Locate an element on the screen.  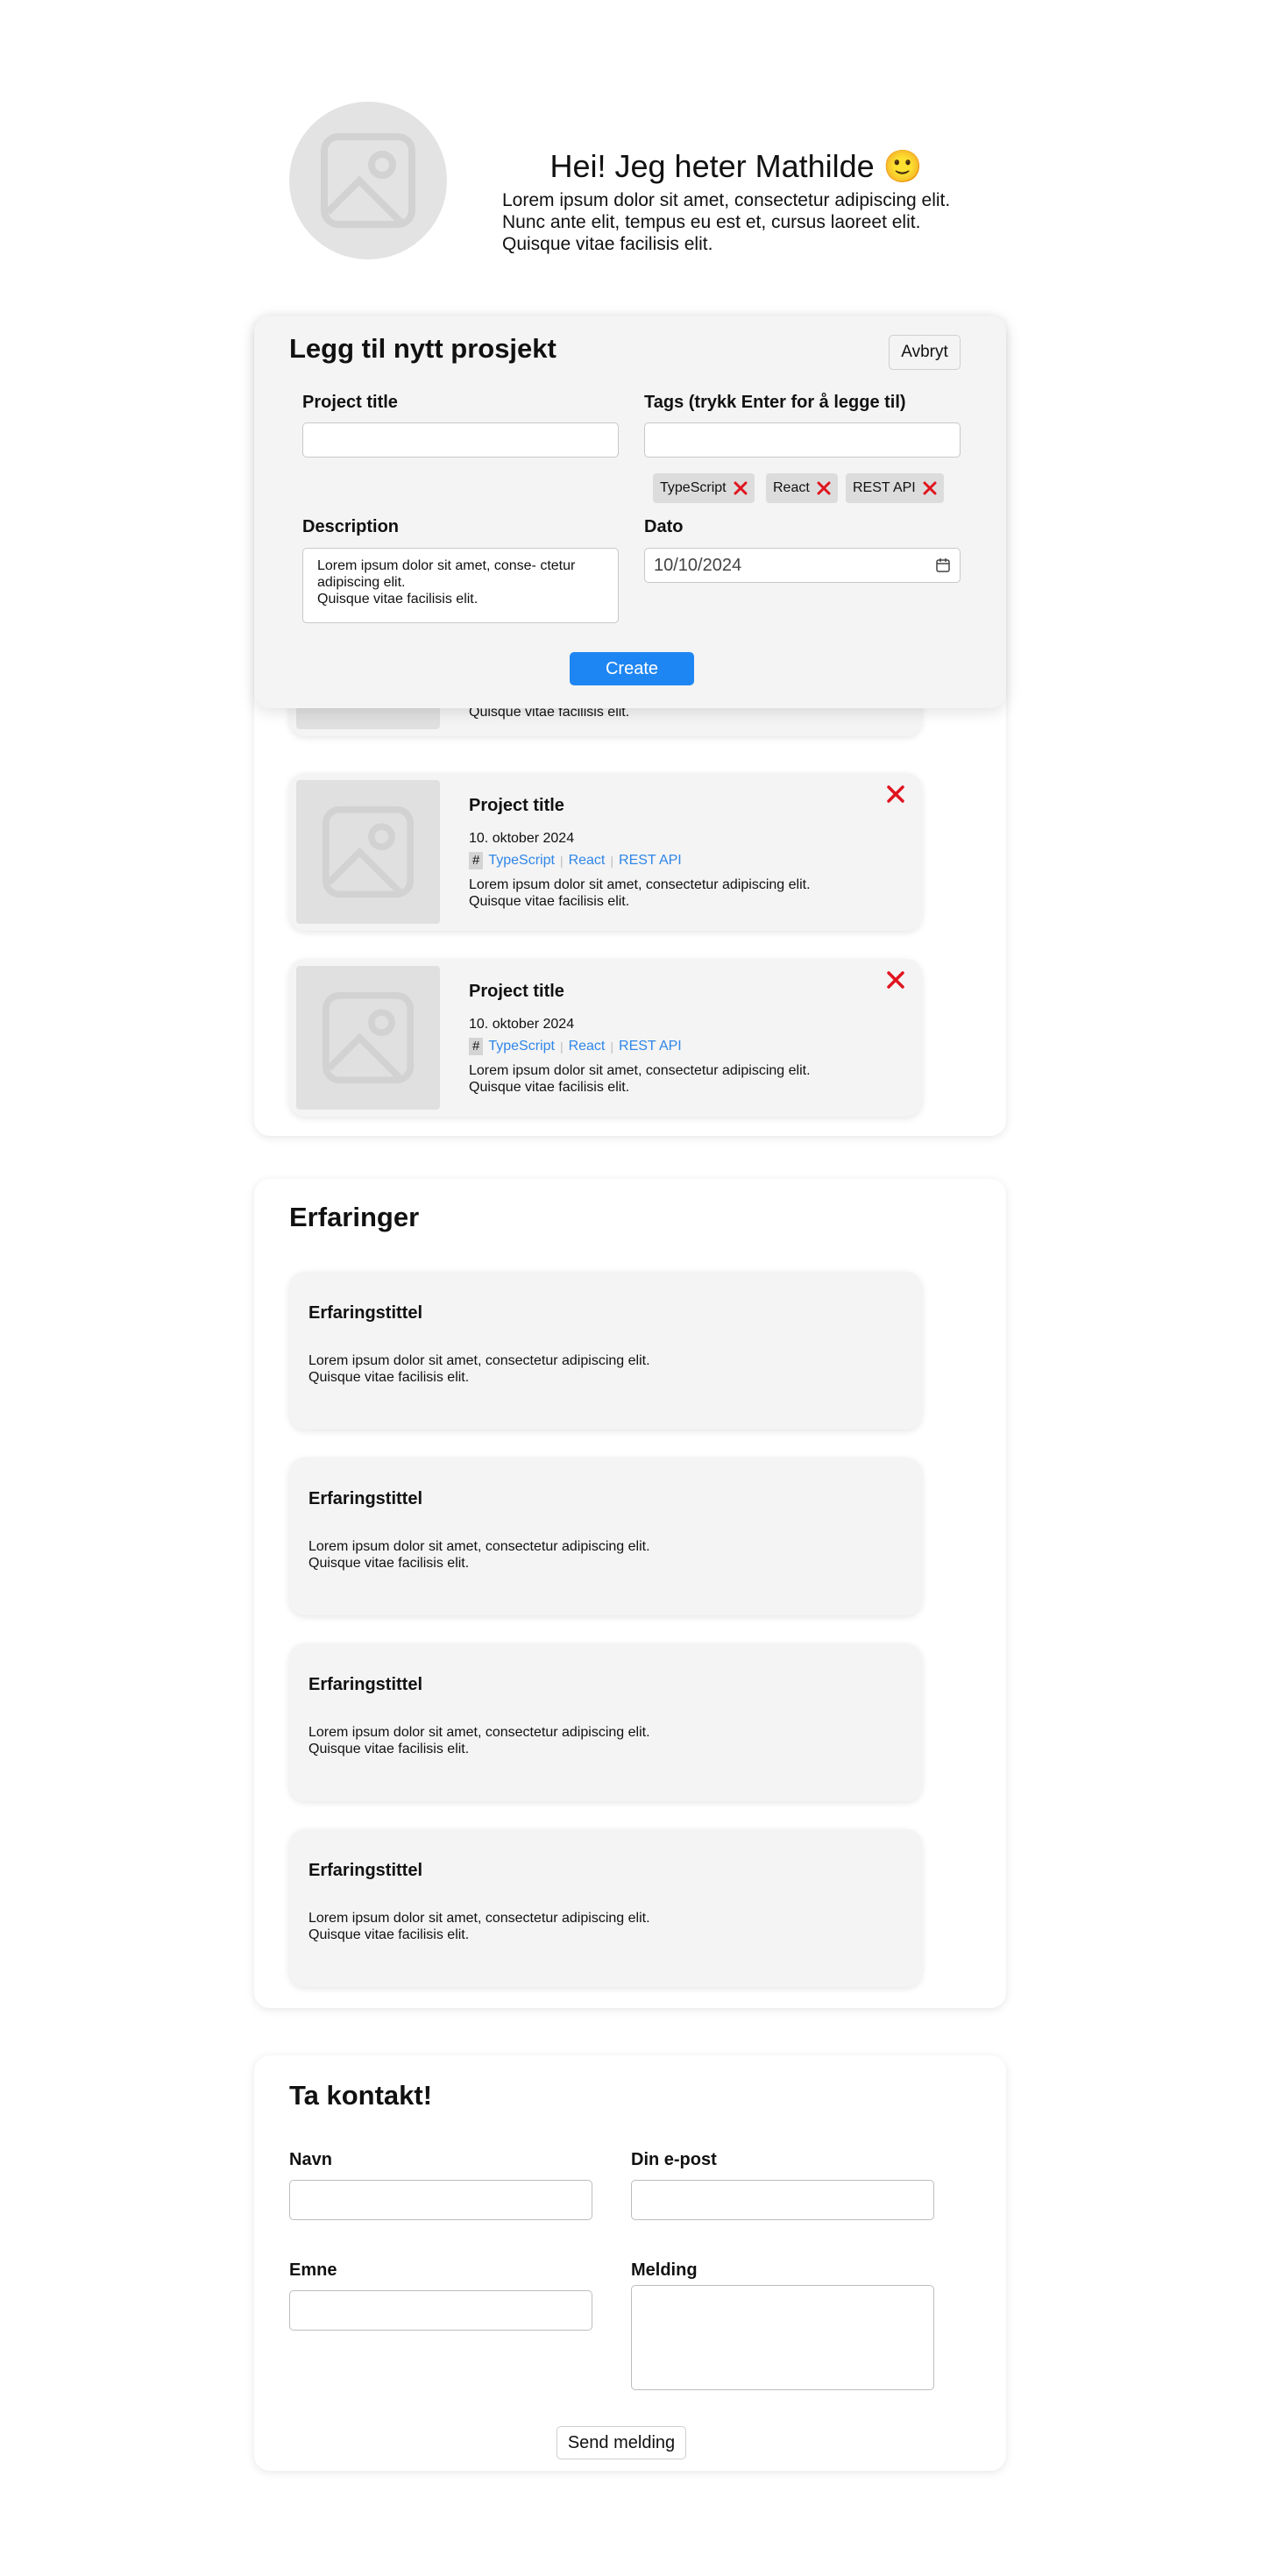
modal-title: Legg til nytt prosjekt is located at coordinates (423, 348).